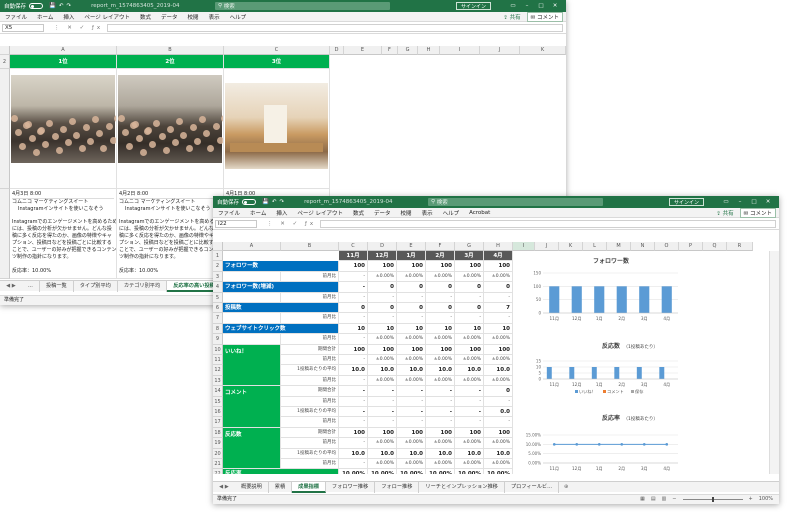 This screenshot has height=512, width=790. Describe the element at coordinates (218, 318) in the screenshot. I see `row-header: 7` at that location.